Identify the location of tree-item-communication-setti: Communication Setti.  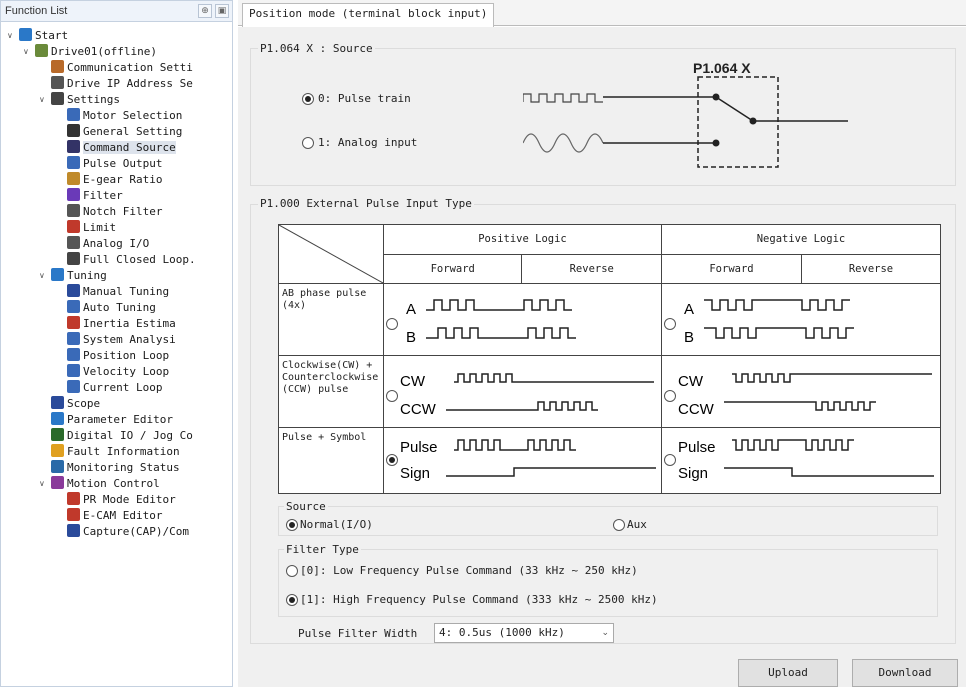
(122, 68).